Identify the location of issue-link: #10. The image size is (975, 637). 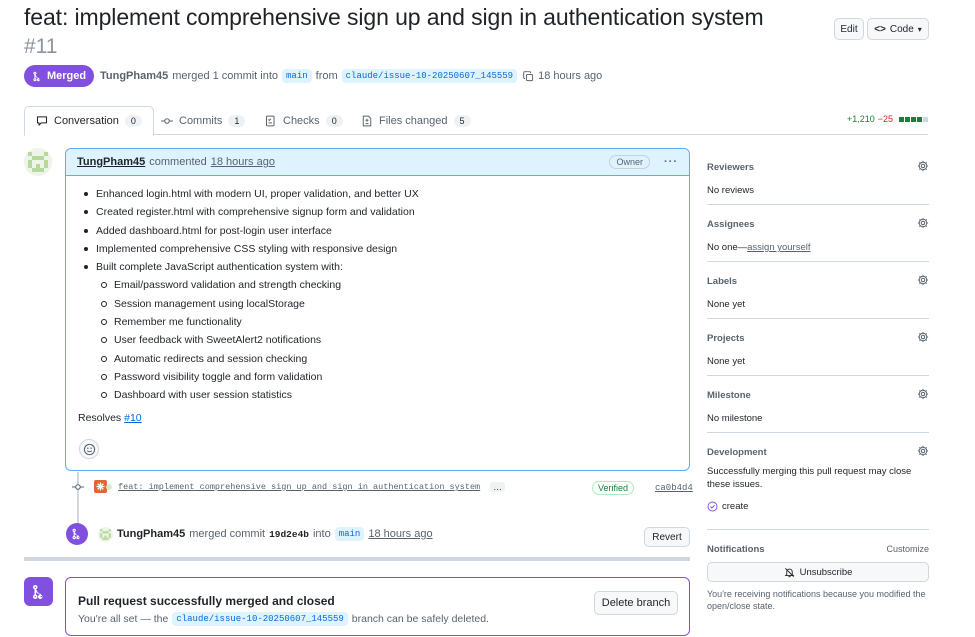
(133, 418).